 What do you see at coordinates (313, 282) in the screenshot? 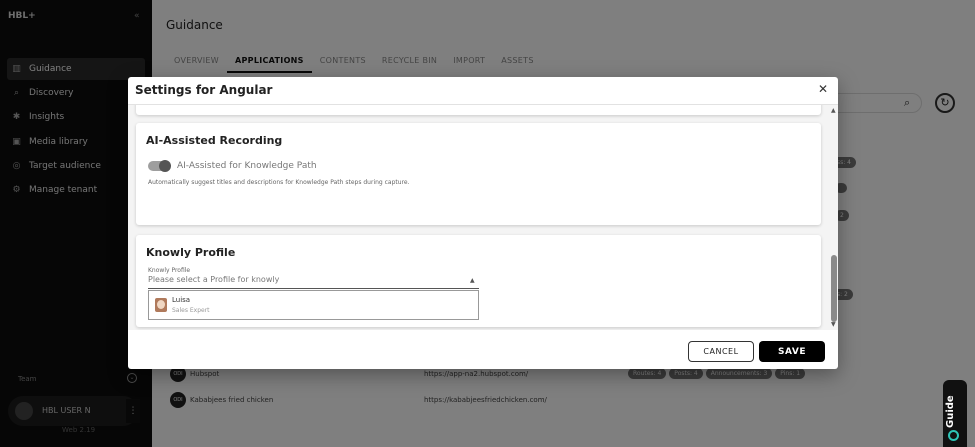
I see `knowly-profile-select: Please select a Profile for knowly ▲` at bounding box center [313, 282].